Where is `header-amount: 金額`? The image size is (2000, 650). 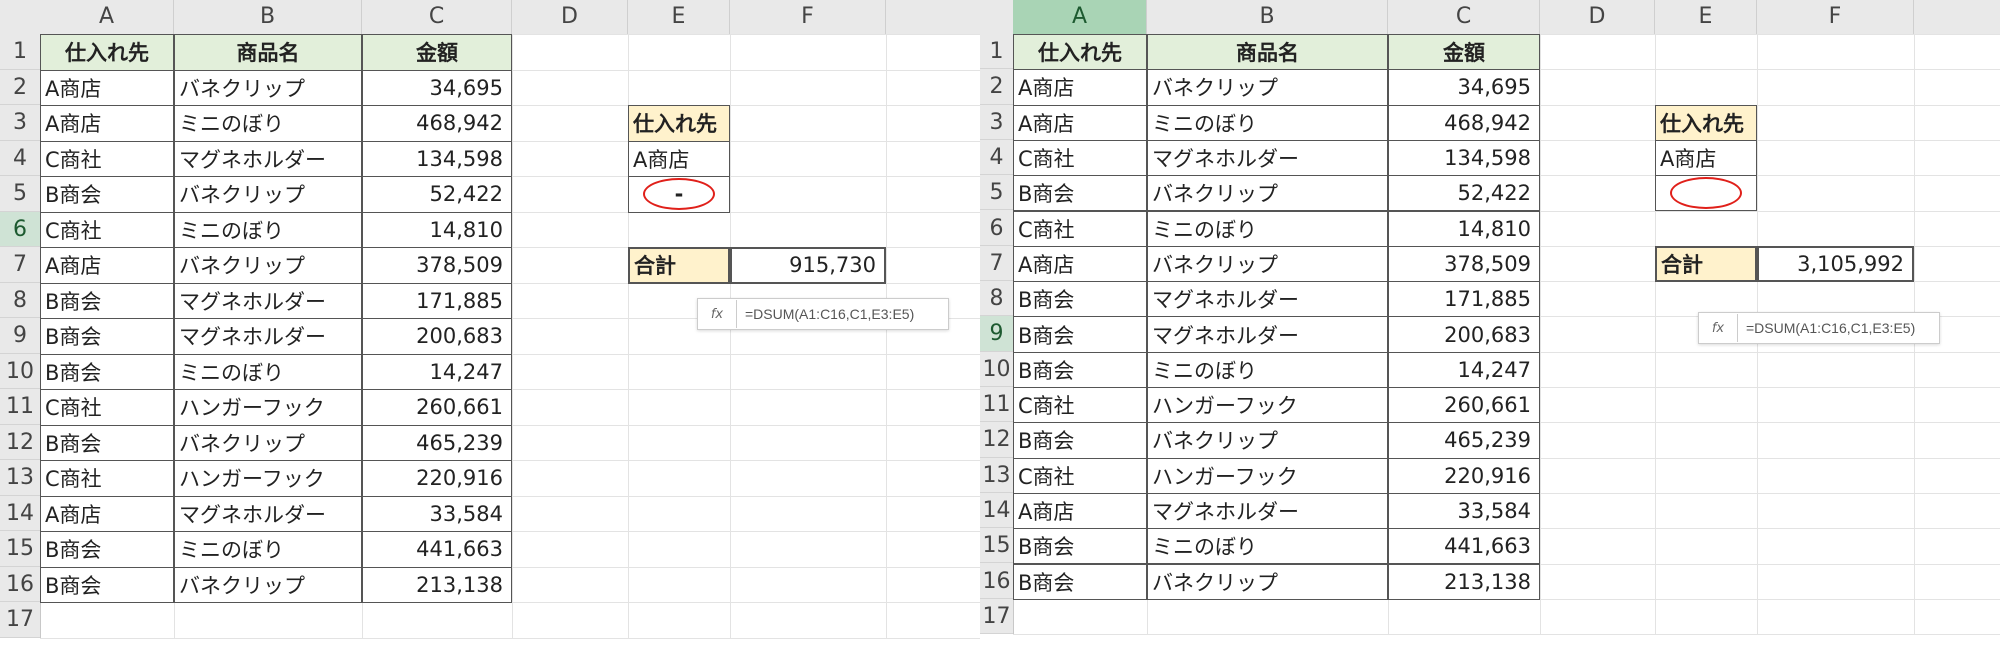 header-amount: 金額 is located at coordinates (437, 52).